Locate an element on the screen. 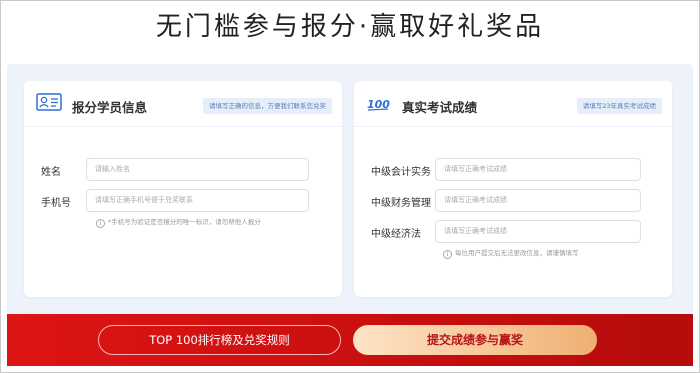 The width and height of the screenshot is (700, 373). phone-row: 手机号 请填写正确手机号便于兑奖联系 is located at coordinates (183, 200).